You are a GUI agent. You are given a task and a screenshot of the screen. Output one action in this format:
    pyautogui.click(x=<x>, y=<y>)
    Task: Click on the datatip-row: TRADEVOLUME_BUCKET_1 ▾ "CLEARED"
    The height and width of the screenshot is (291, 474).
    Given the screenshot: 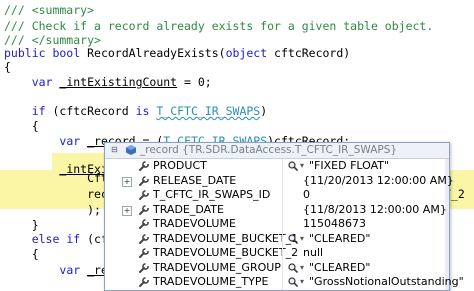 What is the action you would take?
    pyautogui.click(x=277, y=239)
    